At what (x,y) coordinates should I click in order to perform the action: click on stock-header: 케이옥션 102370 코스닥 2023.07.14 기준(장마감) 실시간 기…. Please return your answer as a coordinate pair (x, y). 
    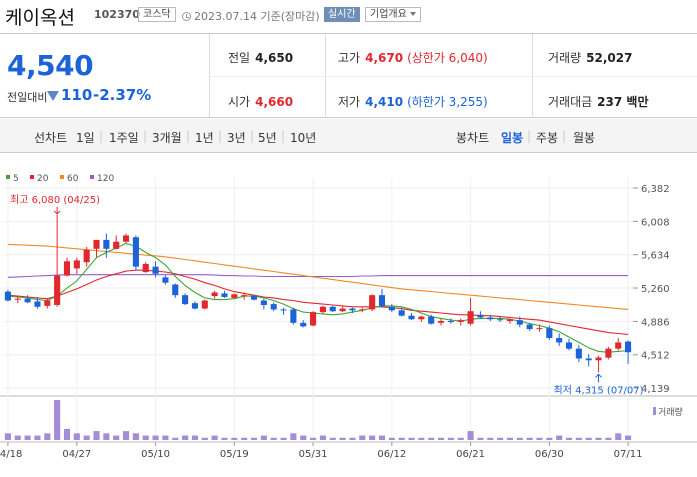
    Looking at the image, I should click on (348, 16).